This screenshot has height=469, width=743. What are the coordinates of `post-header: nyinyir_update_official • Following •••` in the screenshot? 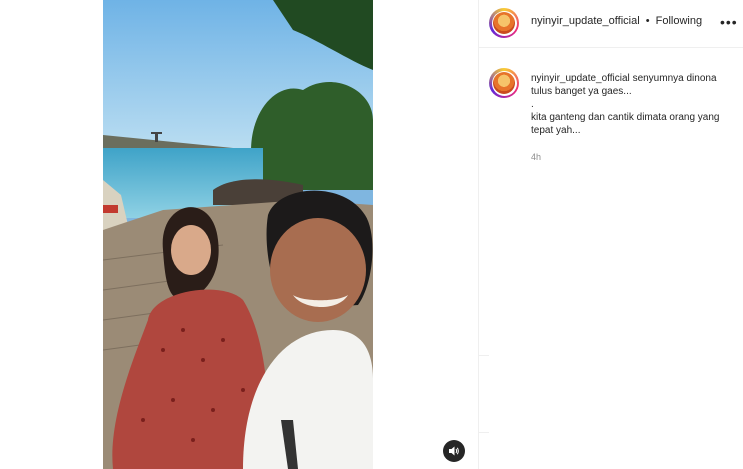 It's located at (611, 24).